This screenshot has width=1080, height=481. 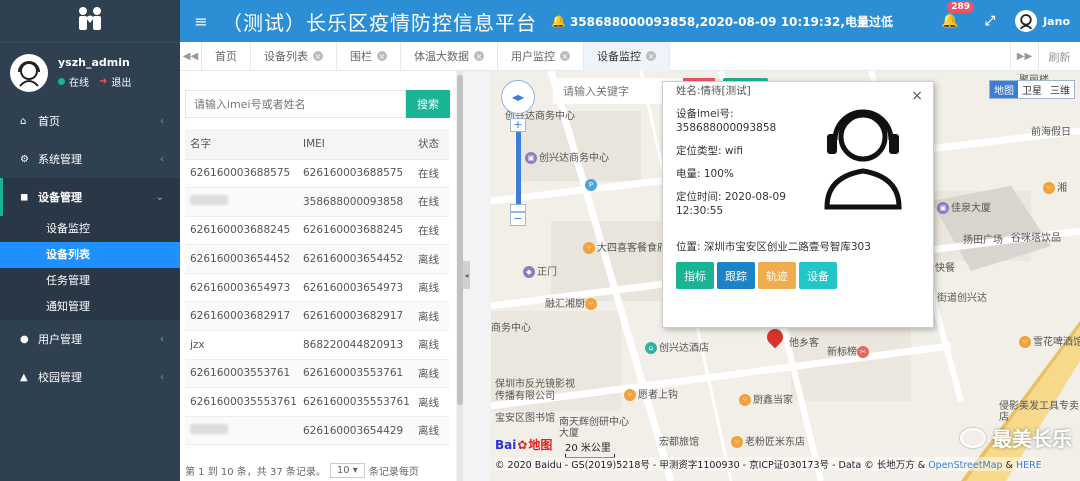 I want to click on table-row: 6261600035553761 6261600035553761 离线, so click(x=317, y=402).